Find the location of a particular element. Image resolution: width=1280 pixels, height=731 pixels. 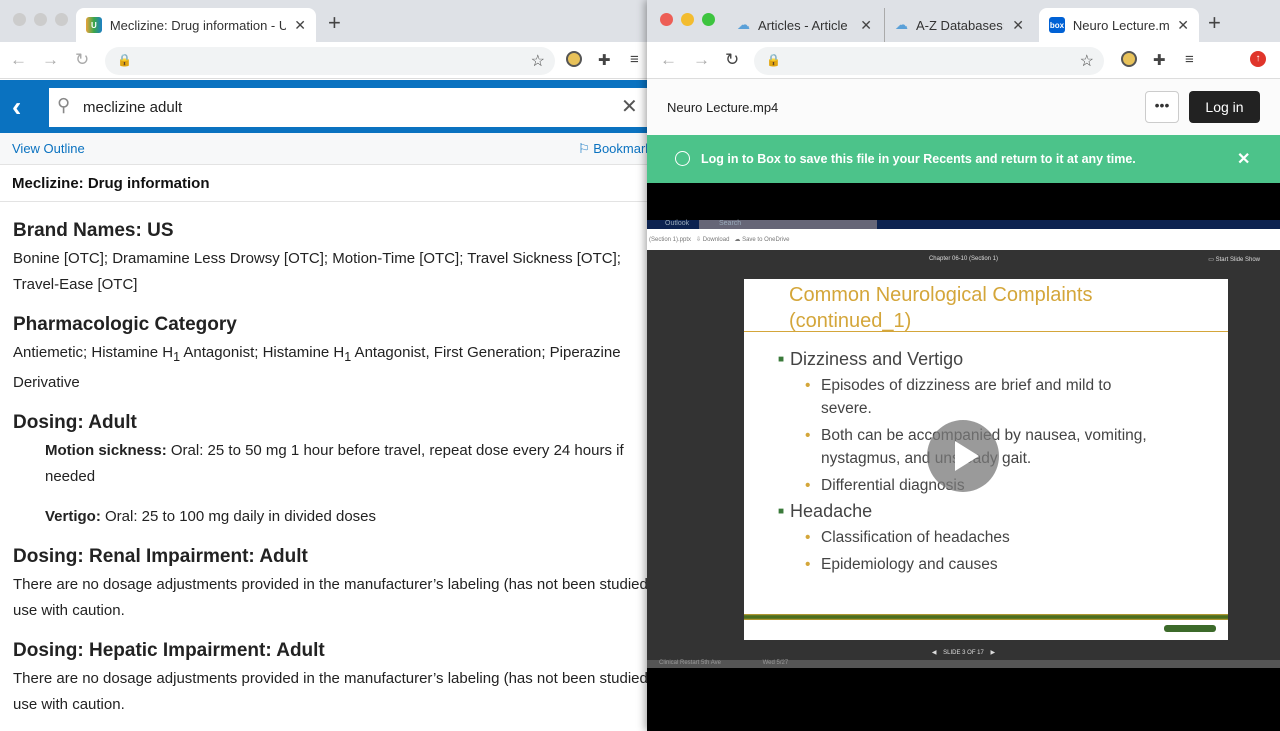

bookmark-button: ⚐ Bookmark is located at coordinates (615, 149).